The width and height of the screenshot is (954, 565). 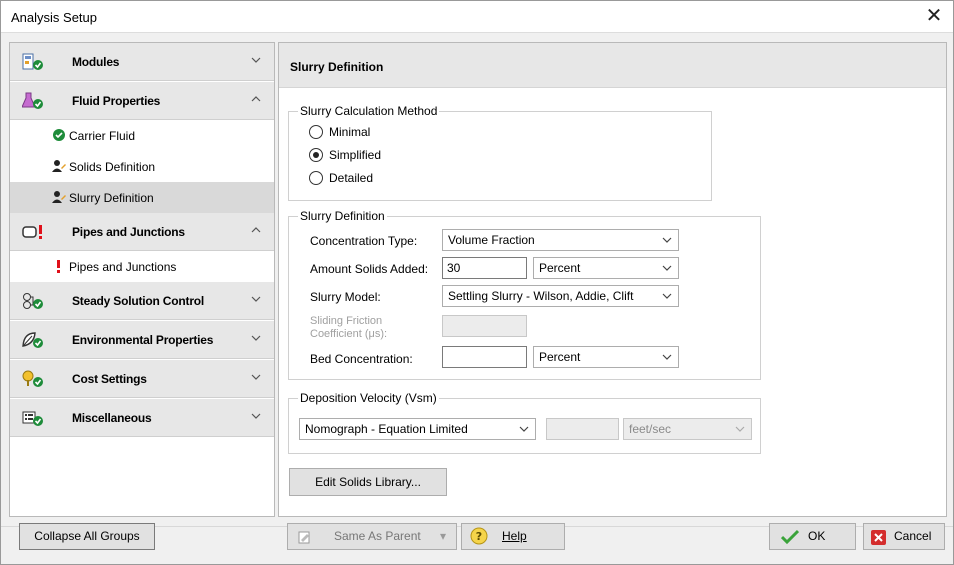 I want to click on cancel-label: Cancel, so click(x=913, y=536).